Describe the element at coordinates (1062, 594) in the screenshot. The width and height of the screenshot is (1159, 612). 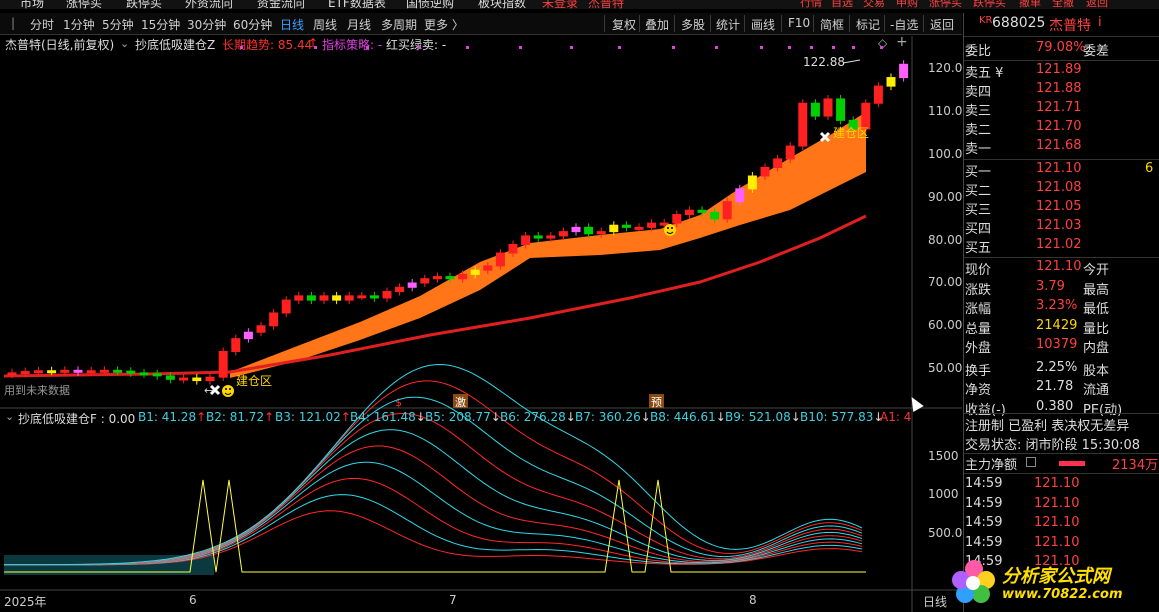
I see `watermark-url: www.70822.com` at that location.